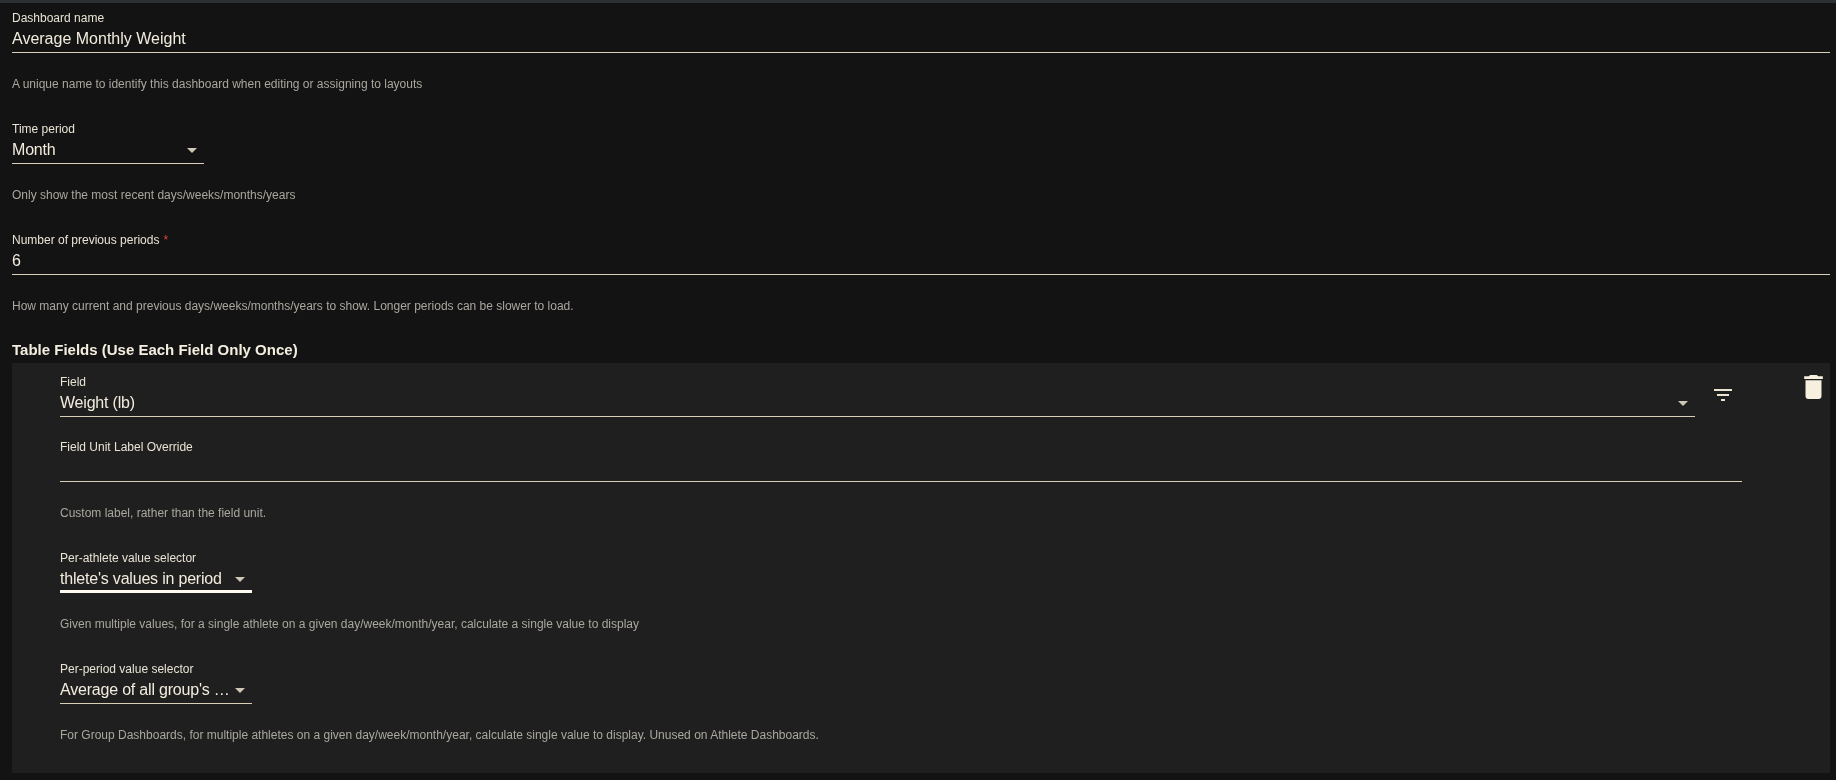 The image size is (1836, 780). What do you see at coordinates (164, 513) in the screenshot?
I see `helper-text: Custom label, rather than the field unit.` at bounding box center [164, 513].